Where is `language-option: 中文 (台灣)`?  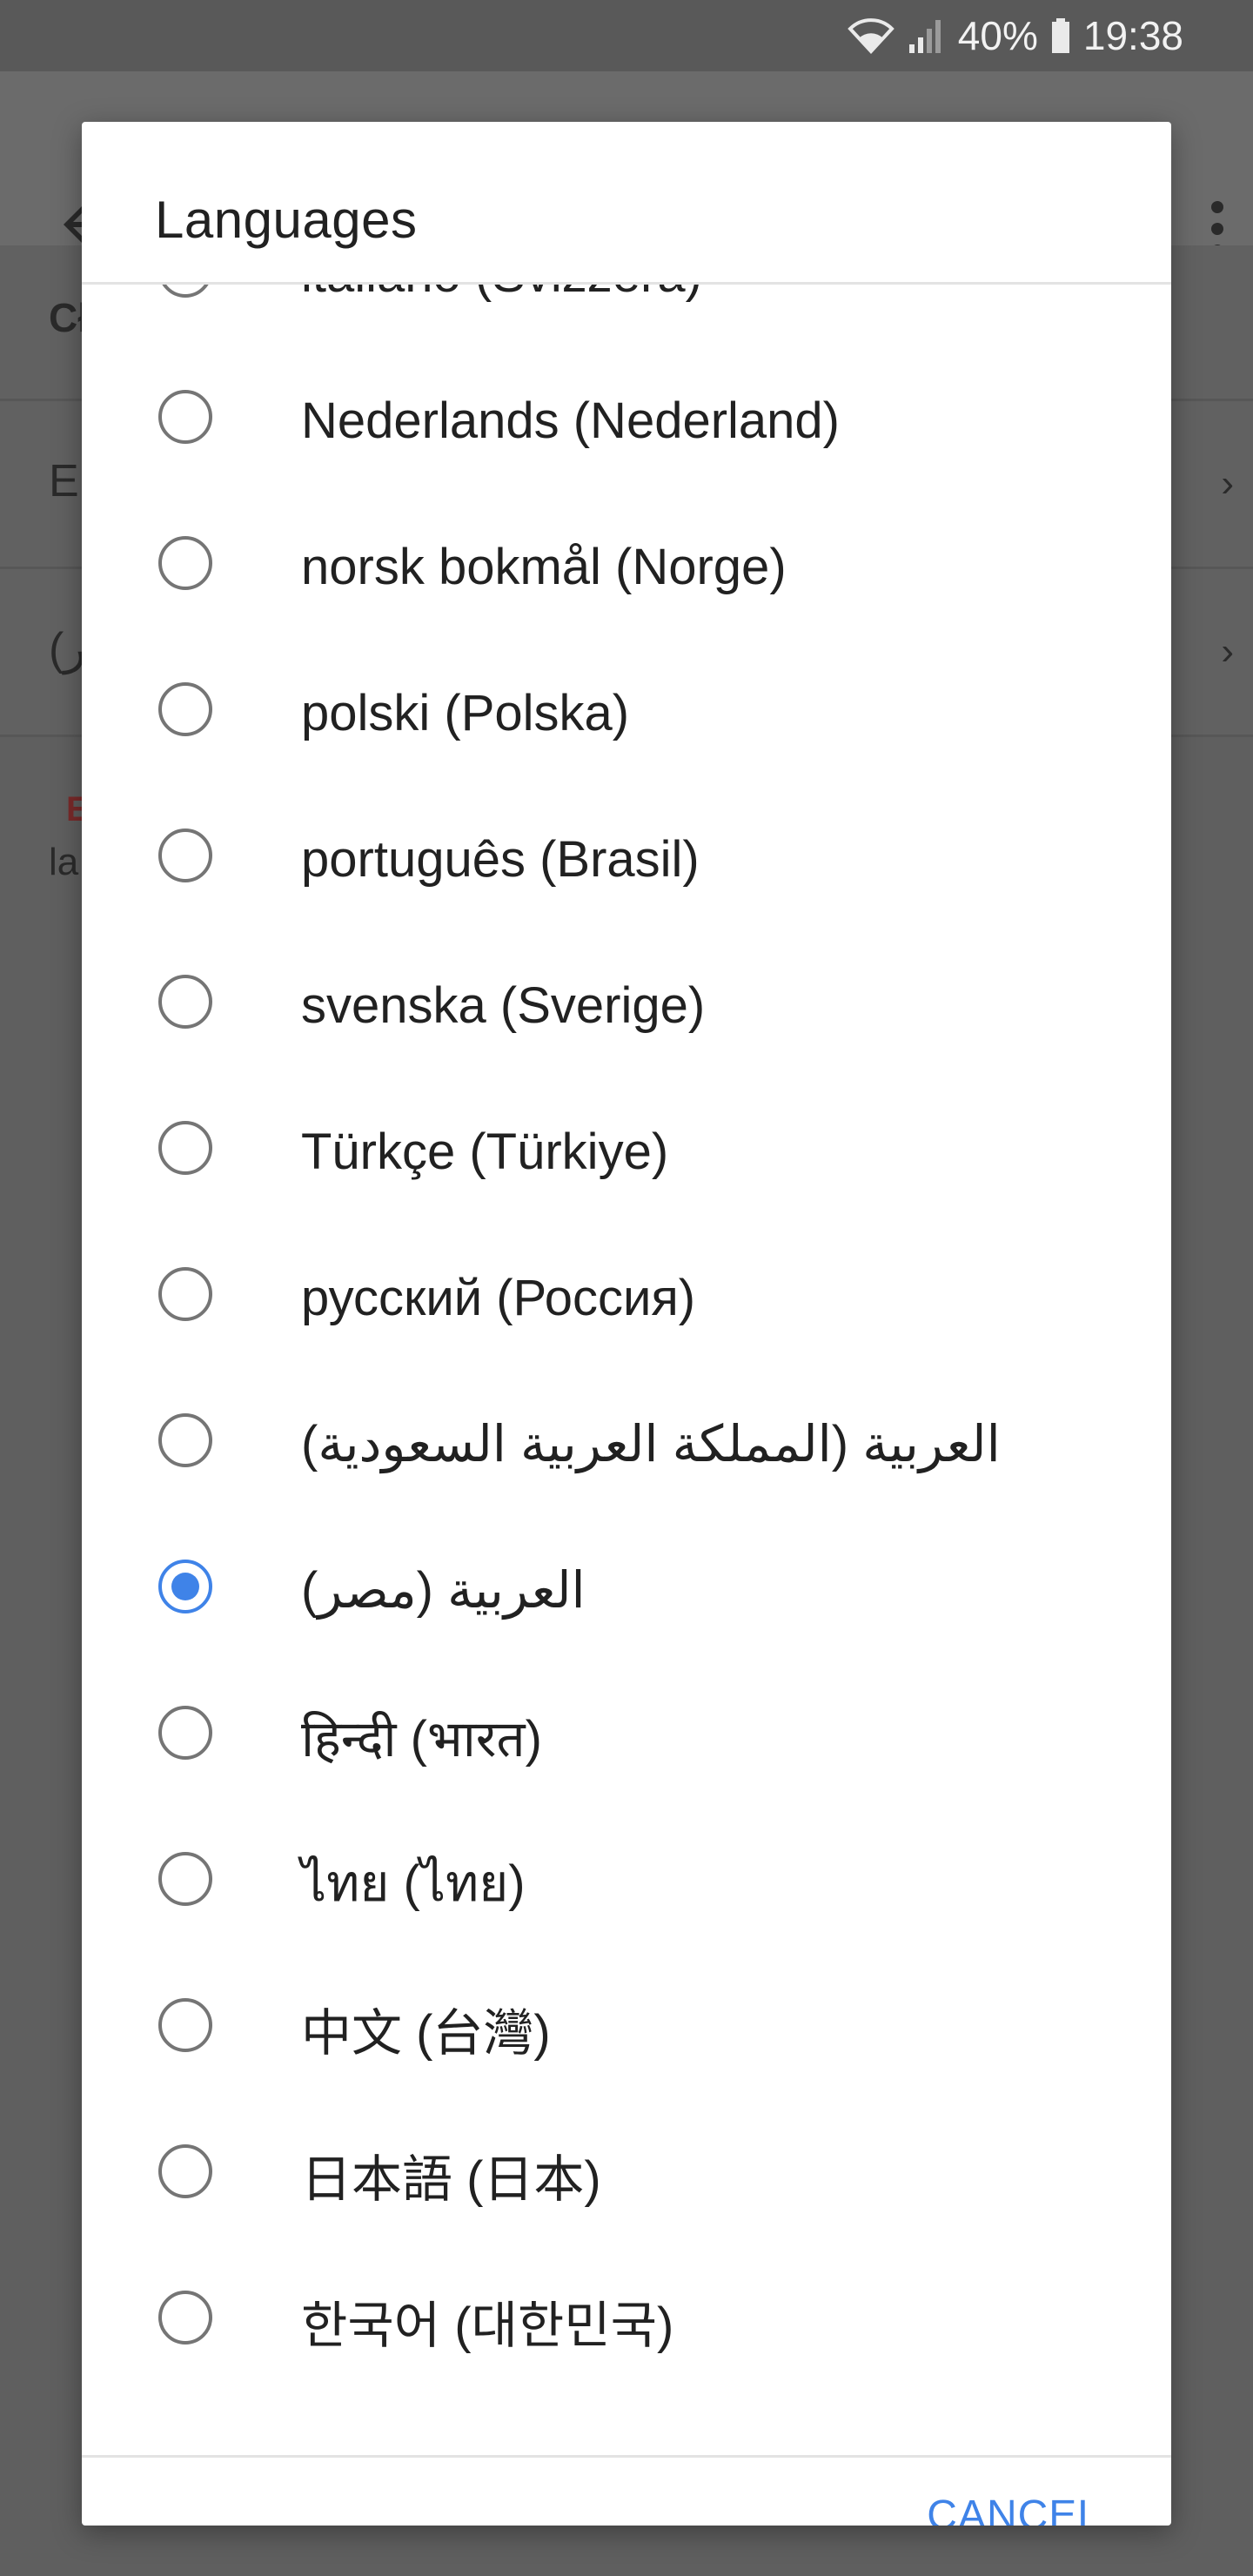
language-option: 中文 (台灣) is located at coordinates (626, 2029).